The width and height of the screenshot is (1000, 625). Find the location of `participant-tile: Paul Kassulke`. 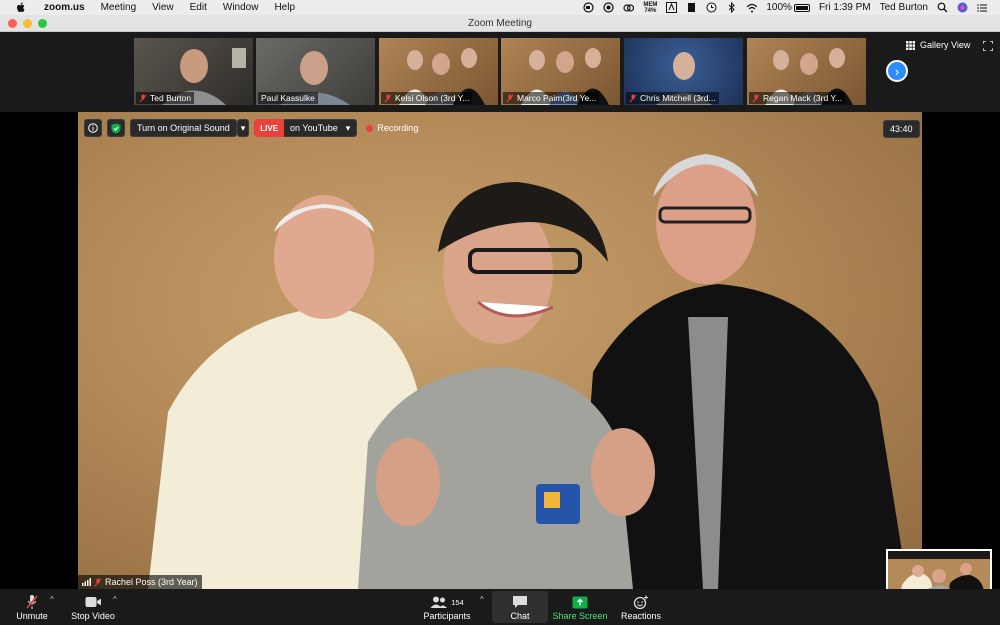

participant-tile: Paul Kassulke is located at coordinates (315, 71).